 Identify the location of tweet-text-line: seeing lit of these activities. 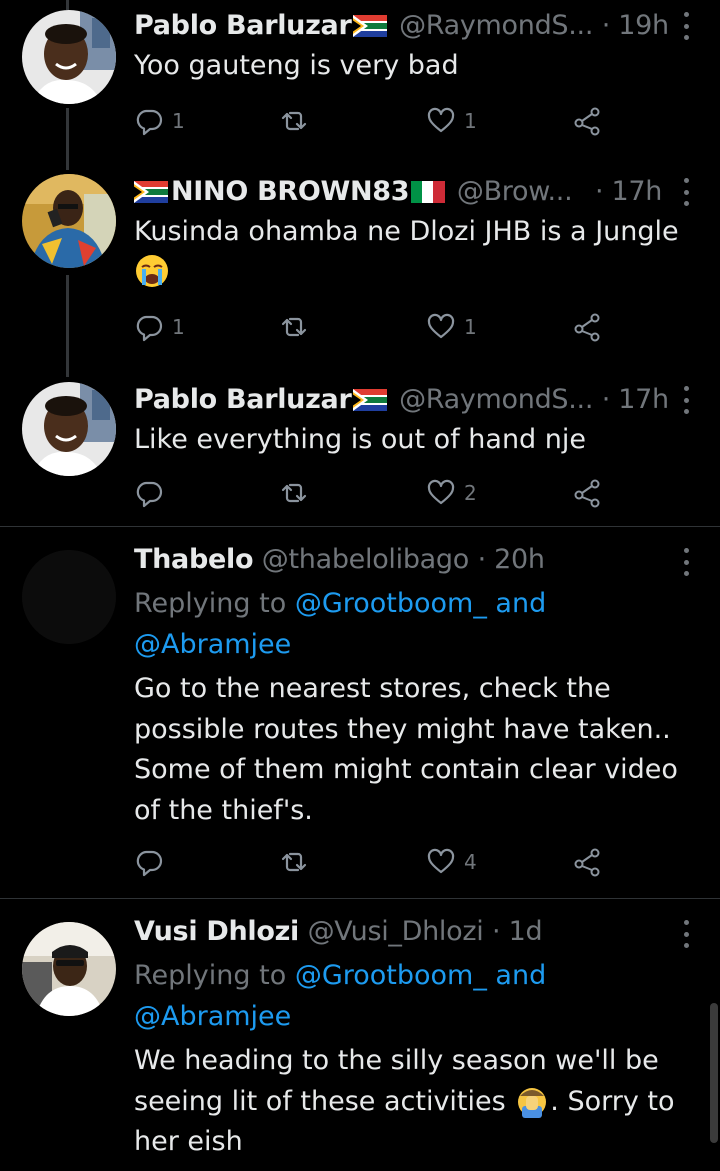
(320, 1101).